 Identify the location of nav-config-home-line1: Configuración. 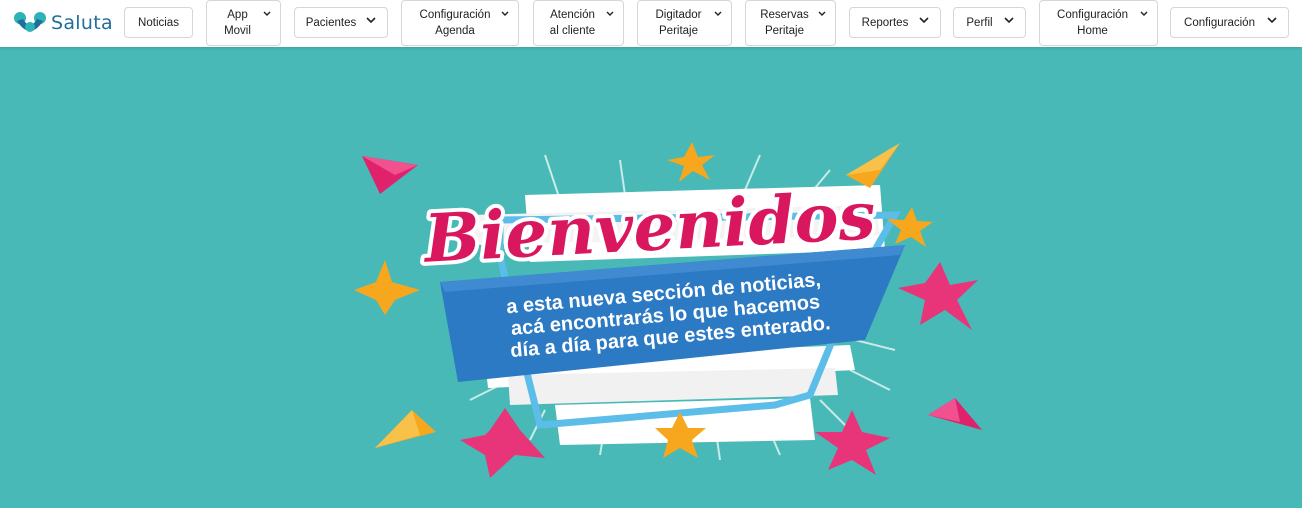
(1092, 15).